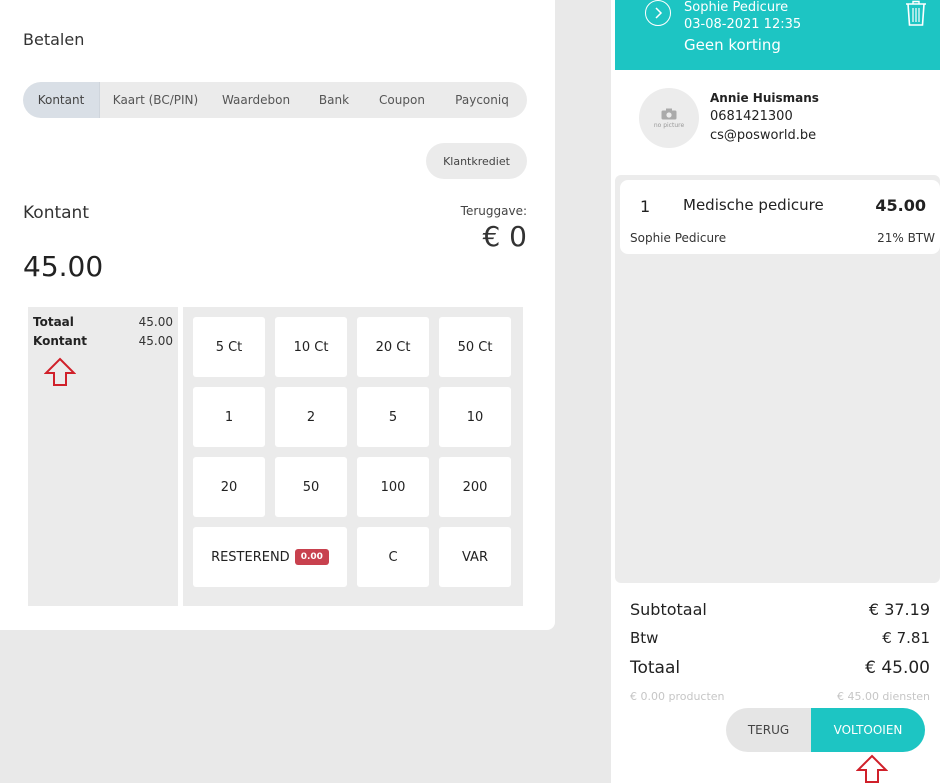  Describe the element at coordinates (899, 609) in the screenshot. I see `subtotal-value: € 37.19` at that location.